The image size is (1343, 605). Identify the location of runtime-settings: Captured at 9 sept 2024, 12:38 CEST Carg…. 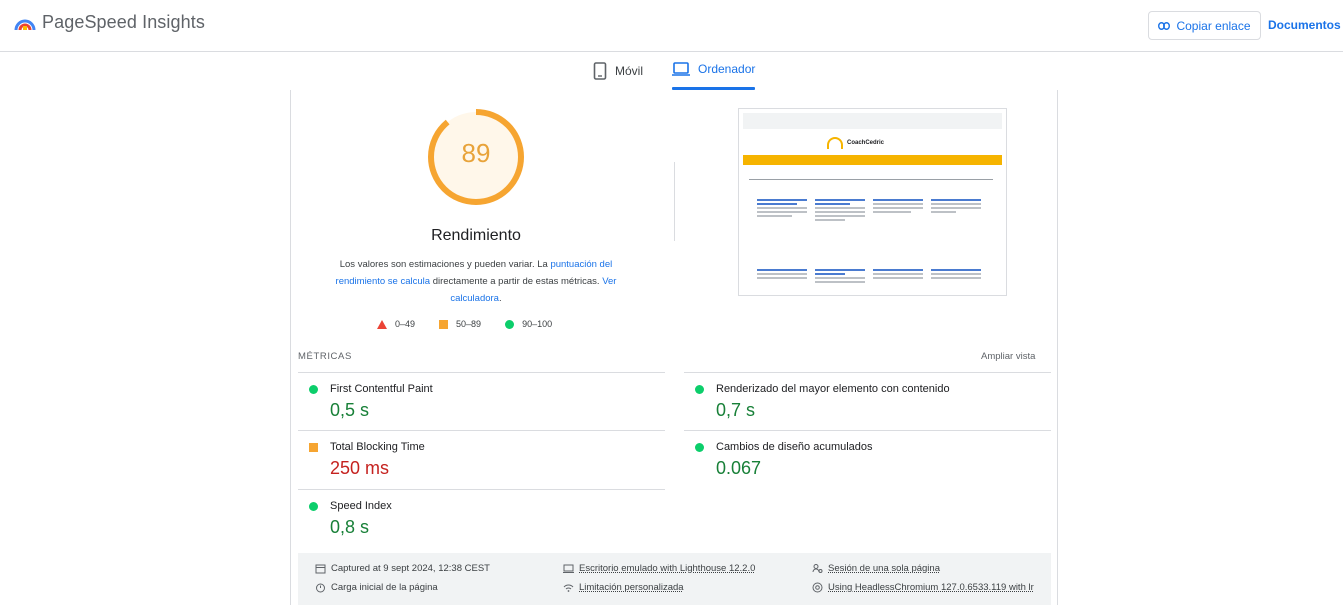
(674, 579).